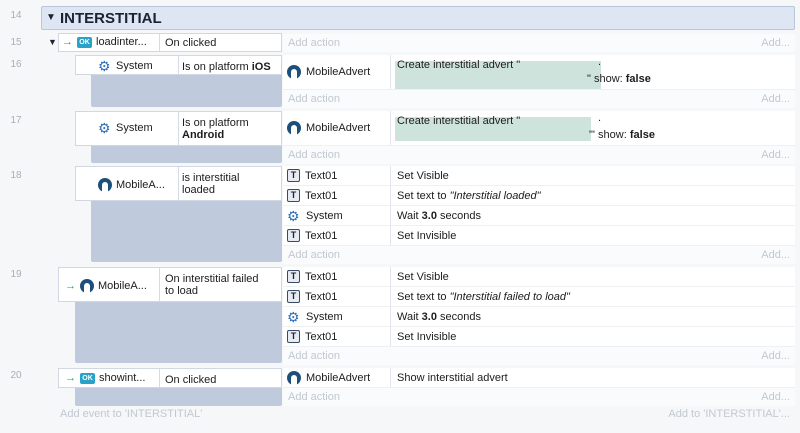 Image resolution: width=800 pixels, height=433 pixels. What do you see at coordinates (226, 67) in the screenshot?
I see `condition-text: Is on platform iOS` at bounding box center [226, 67].